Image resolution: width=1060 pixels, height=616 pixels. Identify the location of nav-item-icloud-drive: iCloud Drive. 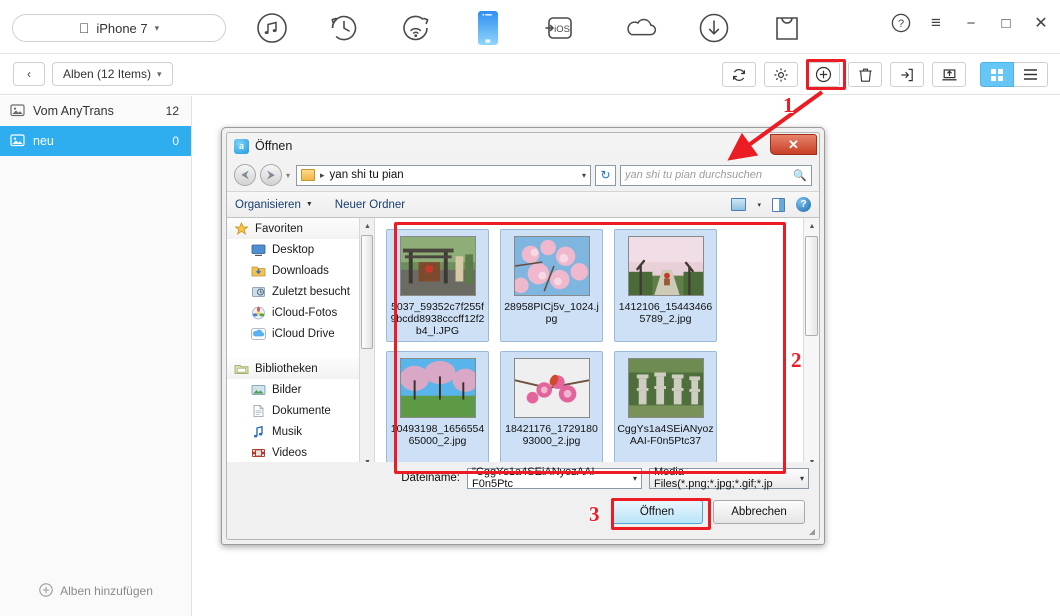
(300, 333).